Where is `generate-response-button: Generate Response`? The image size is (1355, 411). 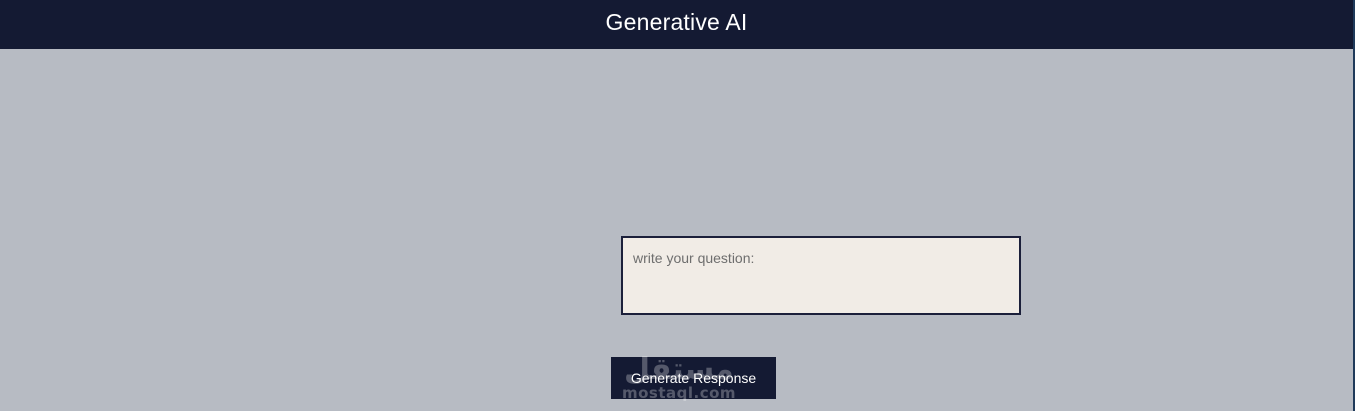
generate-response-button: Generate Response is located at coordinates (693, 378).